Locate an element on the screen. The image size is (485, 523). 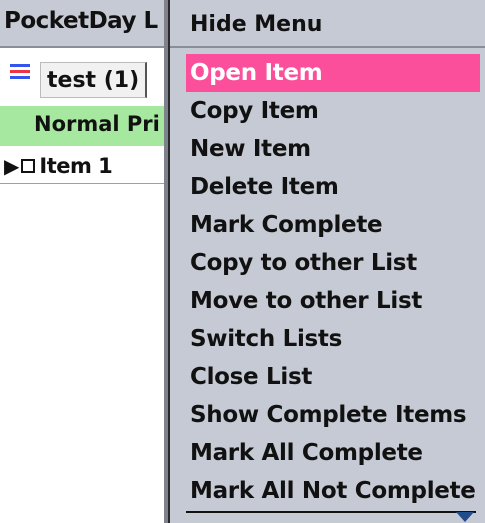
hide-menu-label: Hide Menu is located at coordinates (256, 24).